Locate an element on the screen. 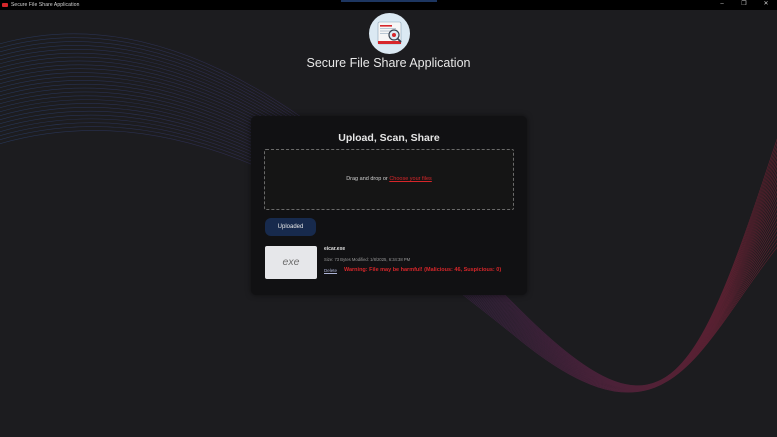 The height and width of the screenshot is (437, 777). top-accent-bar is located at coordinates (389, 1).